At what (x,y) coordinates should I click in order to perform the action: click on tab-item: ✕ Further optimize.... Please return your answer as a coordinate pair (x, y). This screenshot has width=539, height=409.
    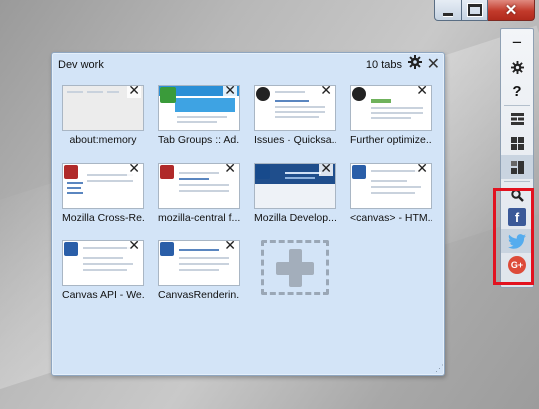
    Looking at the image, I should click on (391, 115).